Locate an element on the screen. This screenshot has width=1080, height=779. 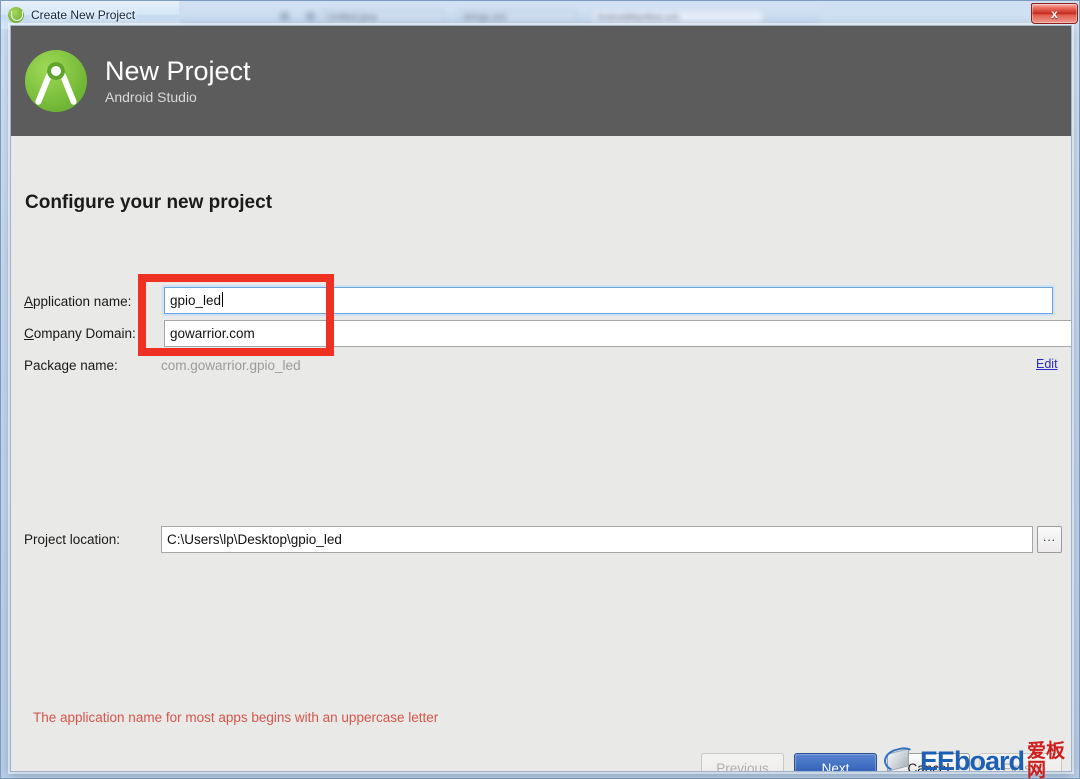
window-title: Create New Project is located at coordinates (83, 15).